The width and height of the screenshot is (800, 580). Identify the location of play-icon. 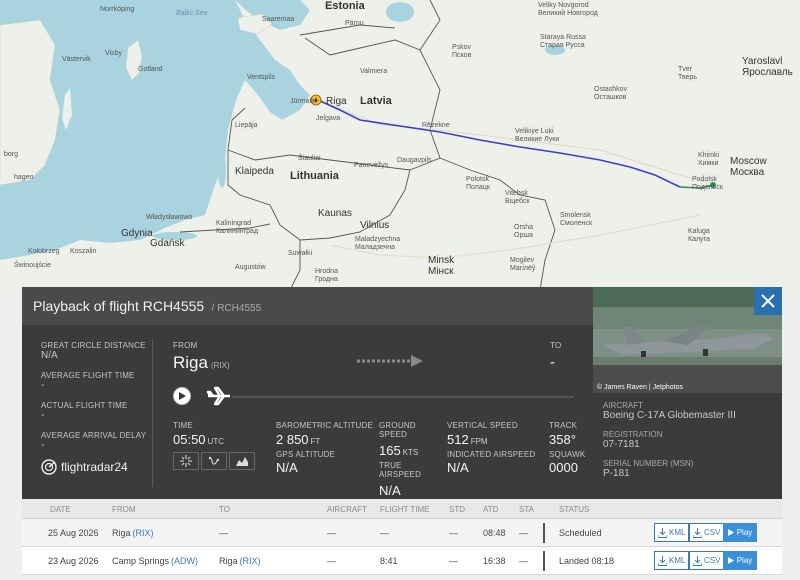
(730, 560).